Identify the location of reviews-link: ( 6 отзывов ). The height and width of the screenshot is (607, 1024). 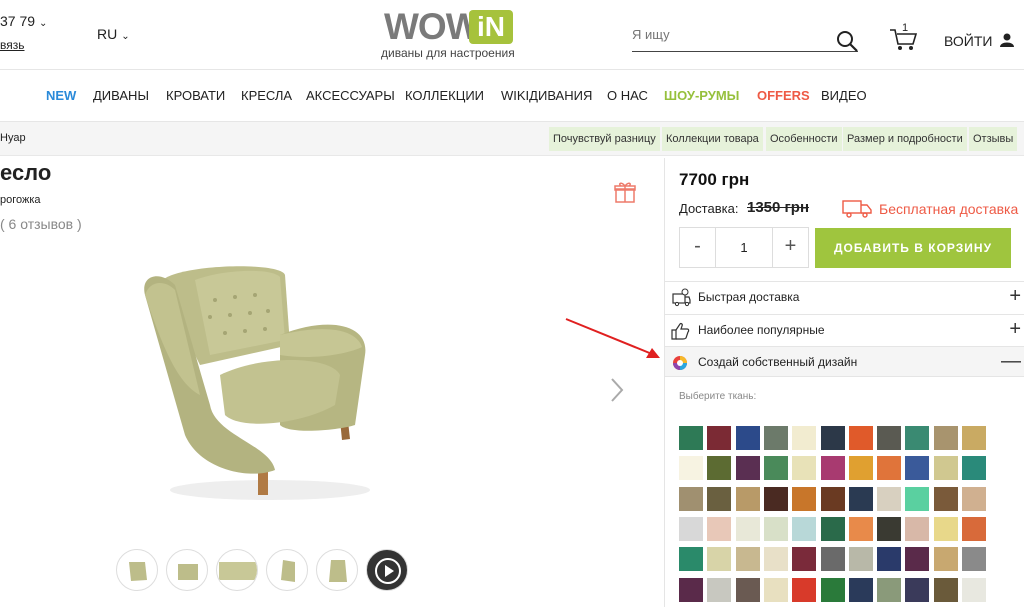
(41, 224).